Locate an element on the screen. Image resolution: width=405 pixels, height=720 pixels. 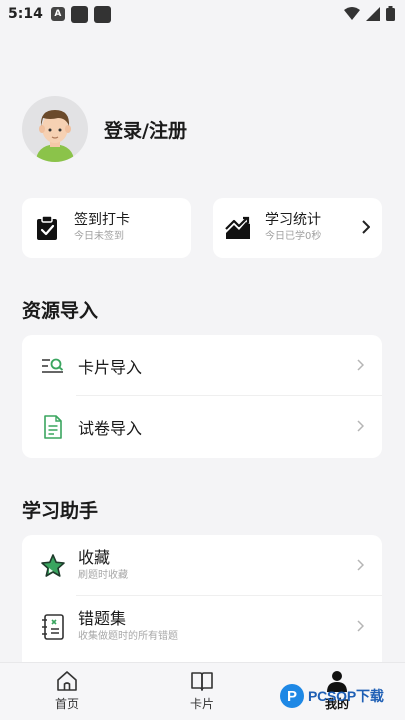
signal-icon is located at coordinates (373, 13).